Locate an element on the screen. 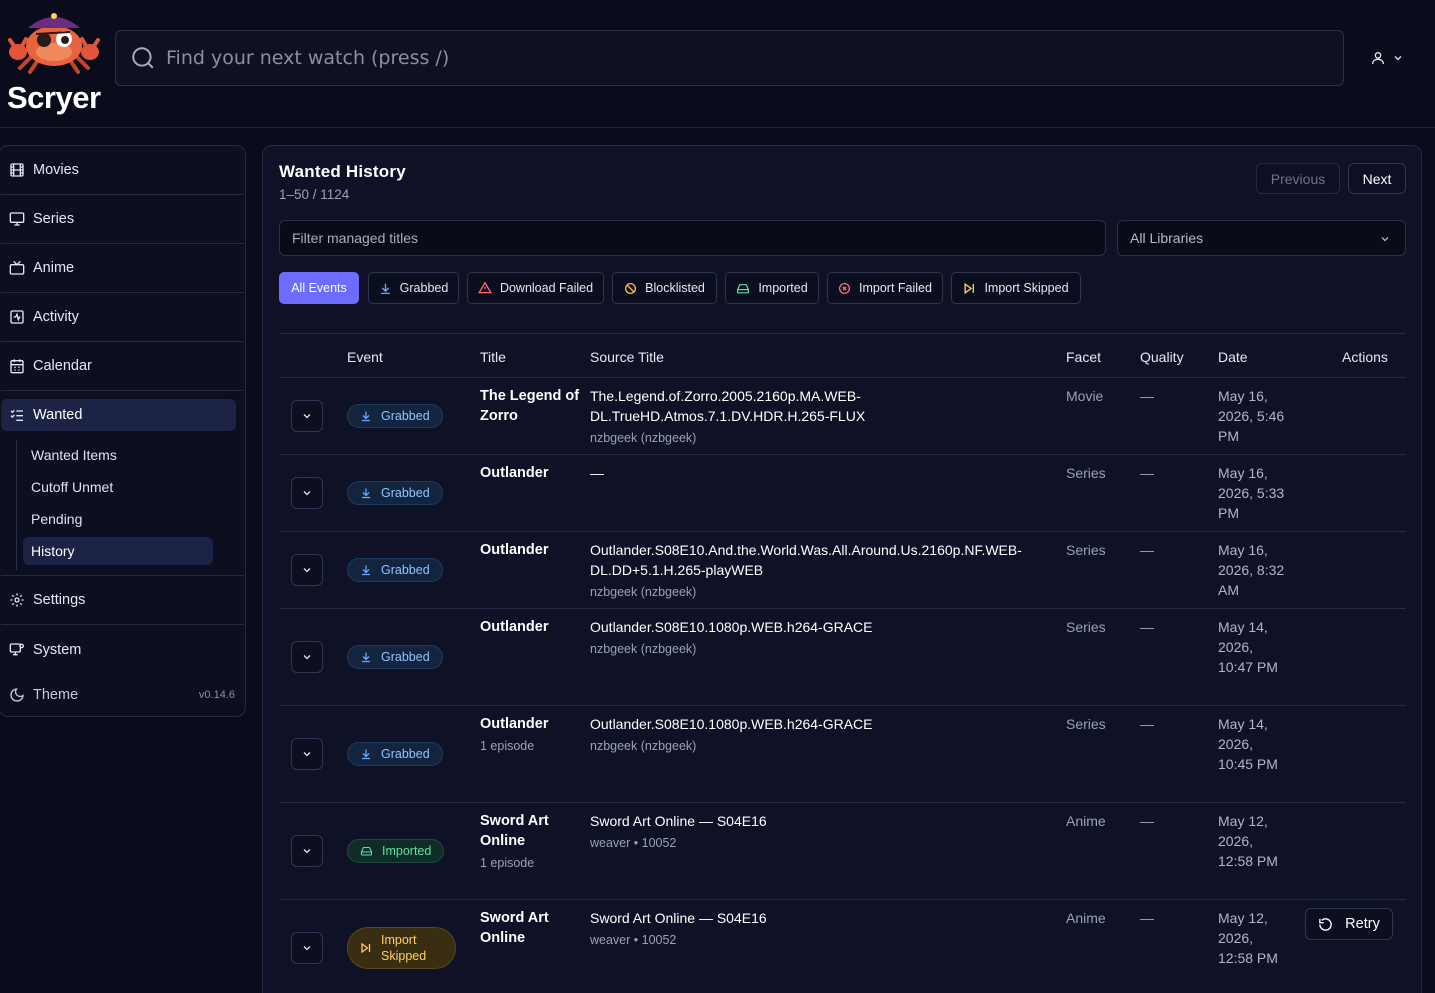 The width and height of the screenshot is (1435, 993). list-check-icon is located at coordinates (17, 415).